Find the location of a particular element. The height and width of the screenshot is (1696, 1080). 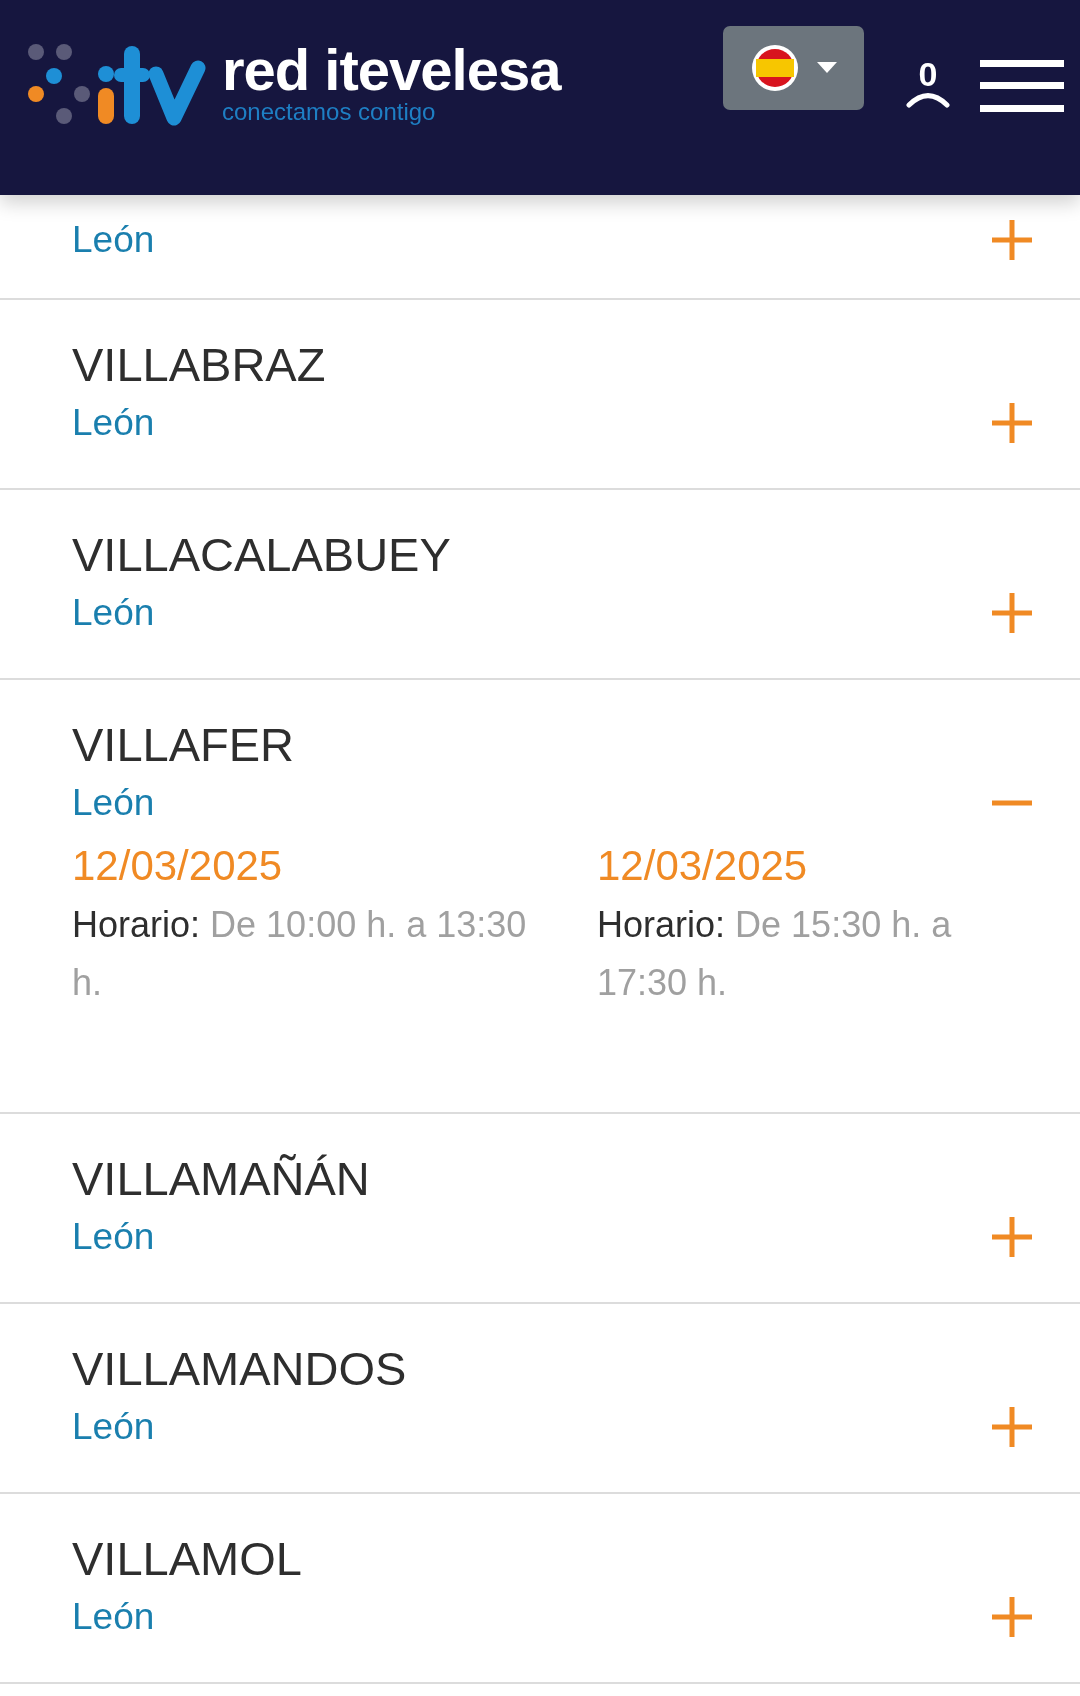

station-name: VILLAFER is located at coordinates (184, 745).